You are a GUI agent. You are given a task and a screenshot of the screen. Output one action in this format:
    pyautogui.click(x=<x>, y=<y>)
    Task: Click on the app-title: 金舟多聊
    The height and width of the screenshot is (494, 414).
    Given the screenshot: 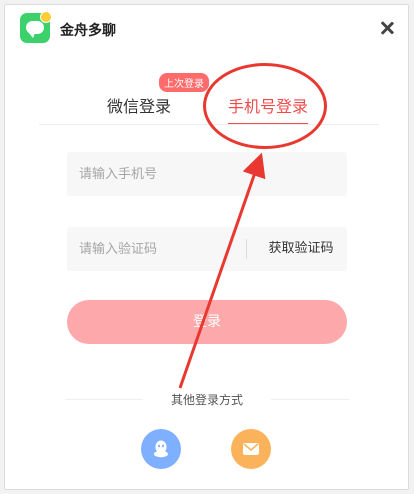 What is the action you would take?
    pyautogui.click(x=88, y=31)
    